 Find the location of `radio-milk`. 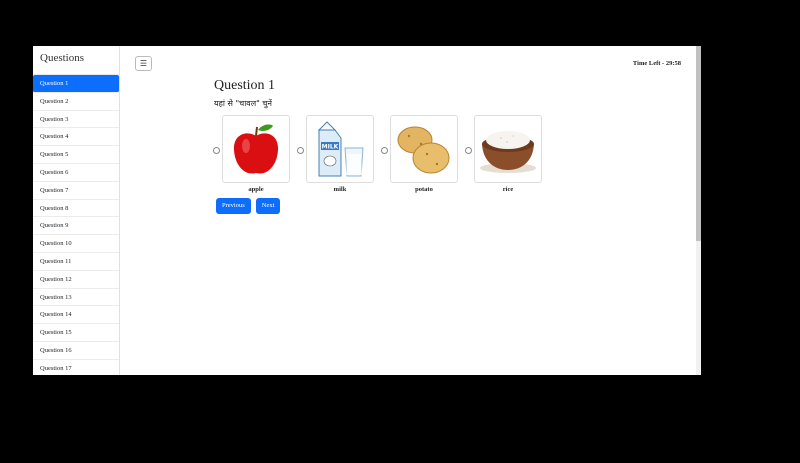

radio-milk is located at coordinates (300, 150).